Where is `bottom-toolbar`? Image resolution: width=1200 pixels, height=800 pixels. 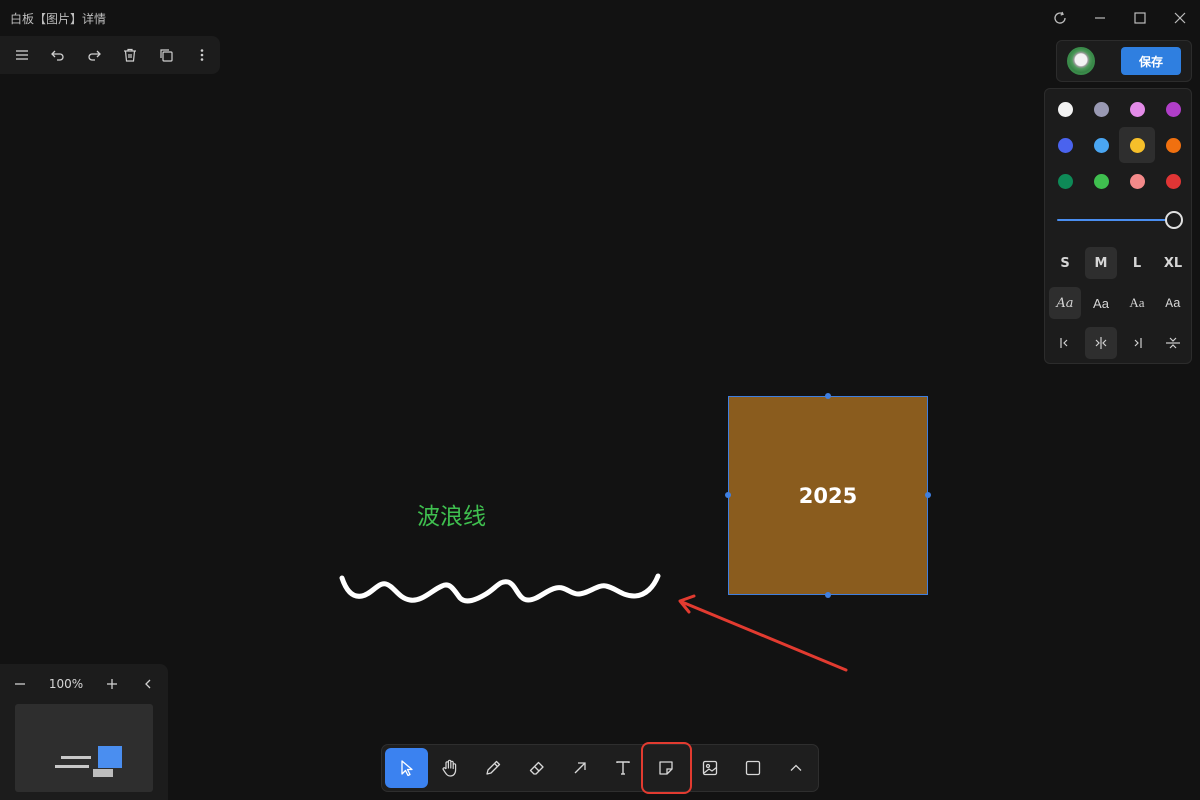
bottom-toolbar is located at coordinates (600, 768).